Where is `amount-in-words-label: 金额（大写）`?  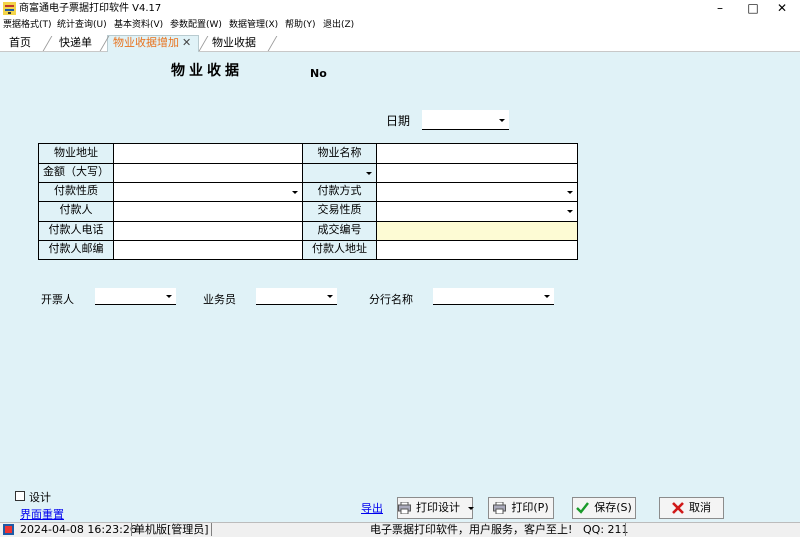 amount-in-words-label: 金额（大写） is located at coordinates (76, 171).